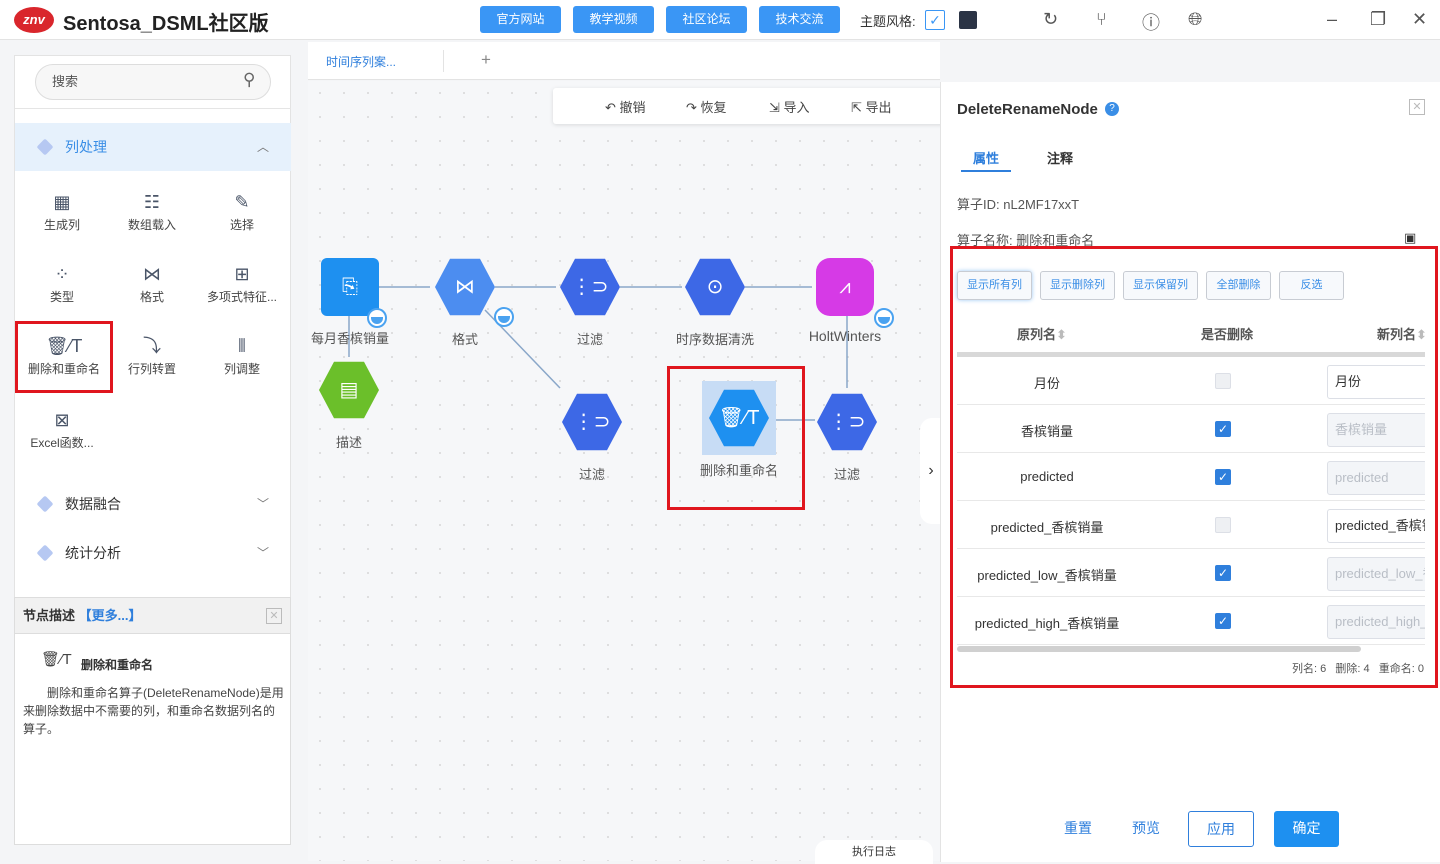 The height and width of the screenshot is (864, 1440). I want to click on redo-button: ↷ 恢复, so click(706, 106).